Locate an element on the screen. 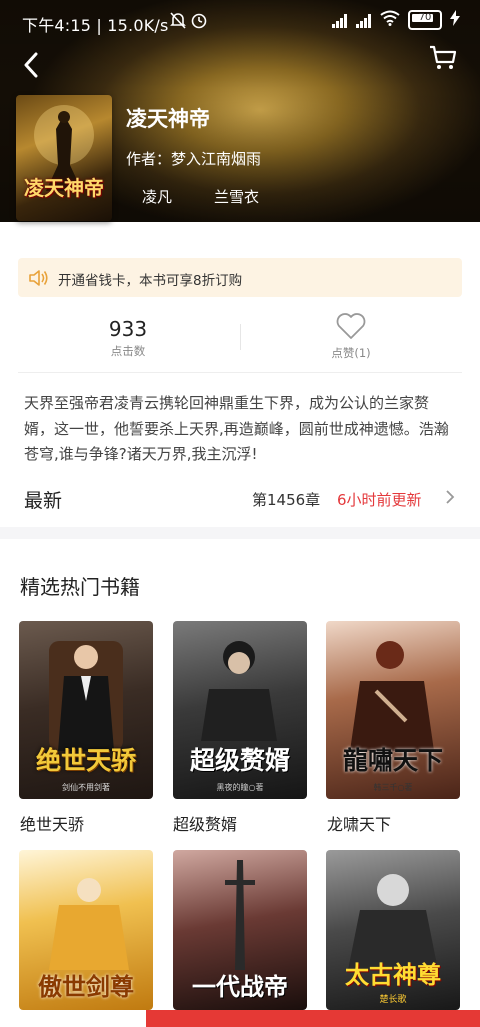 The height and width of the screenshot is (1027, 480). cart-button is located at coordinates (443, 60).